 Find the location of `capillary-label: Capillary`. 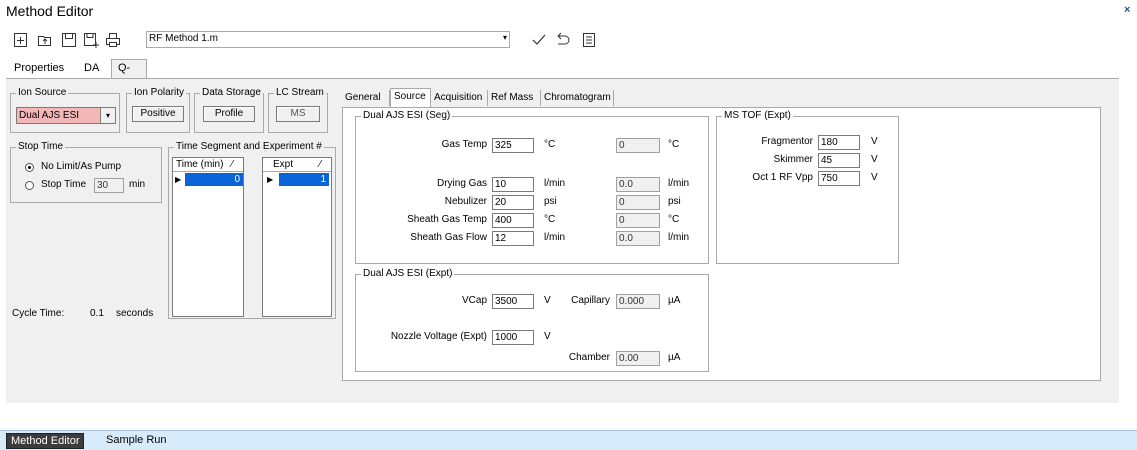

capillary-label: Capillary is located at coordinates (590, 300).